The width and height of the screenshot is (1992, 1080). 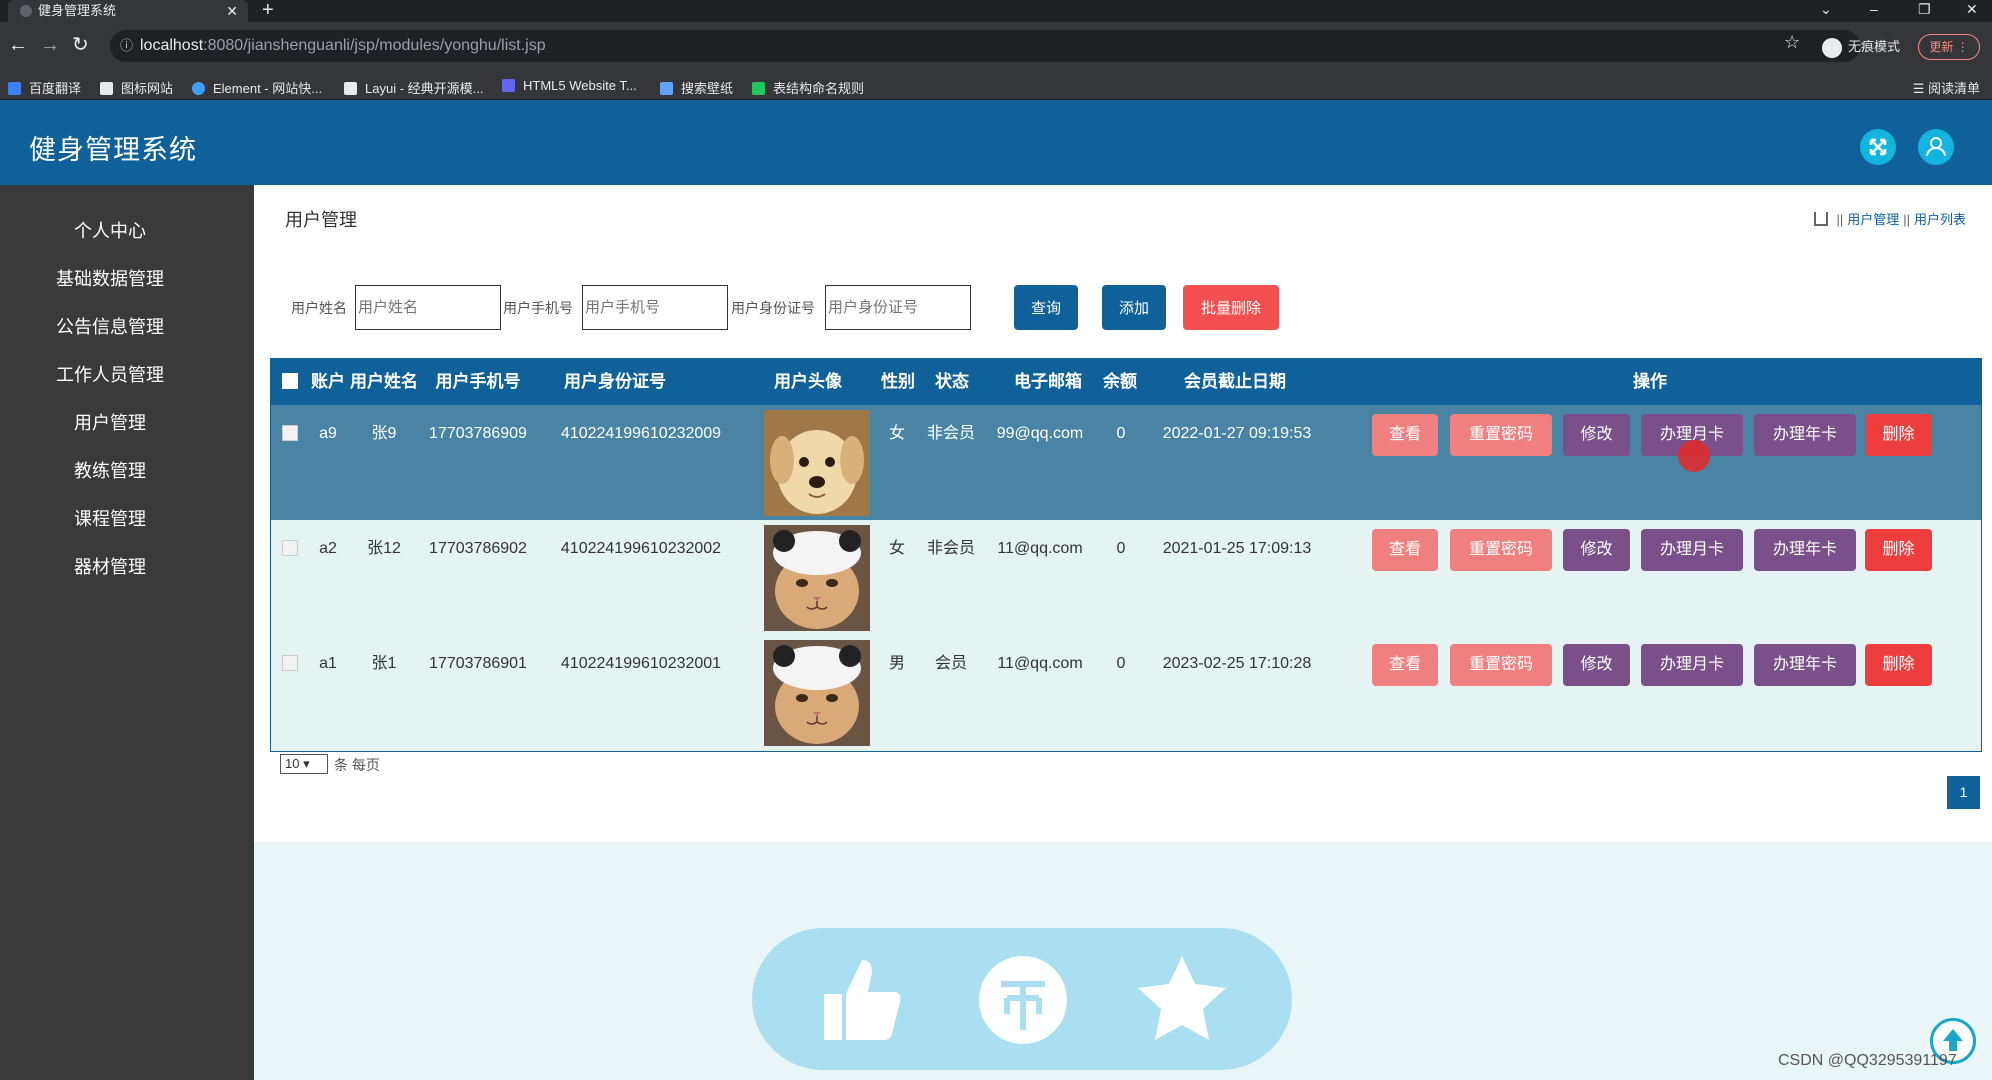 I want to click on sidebar-item-basic-data: 基础数据管理, so click(x=110, y=279).